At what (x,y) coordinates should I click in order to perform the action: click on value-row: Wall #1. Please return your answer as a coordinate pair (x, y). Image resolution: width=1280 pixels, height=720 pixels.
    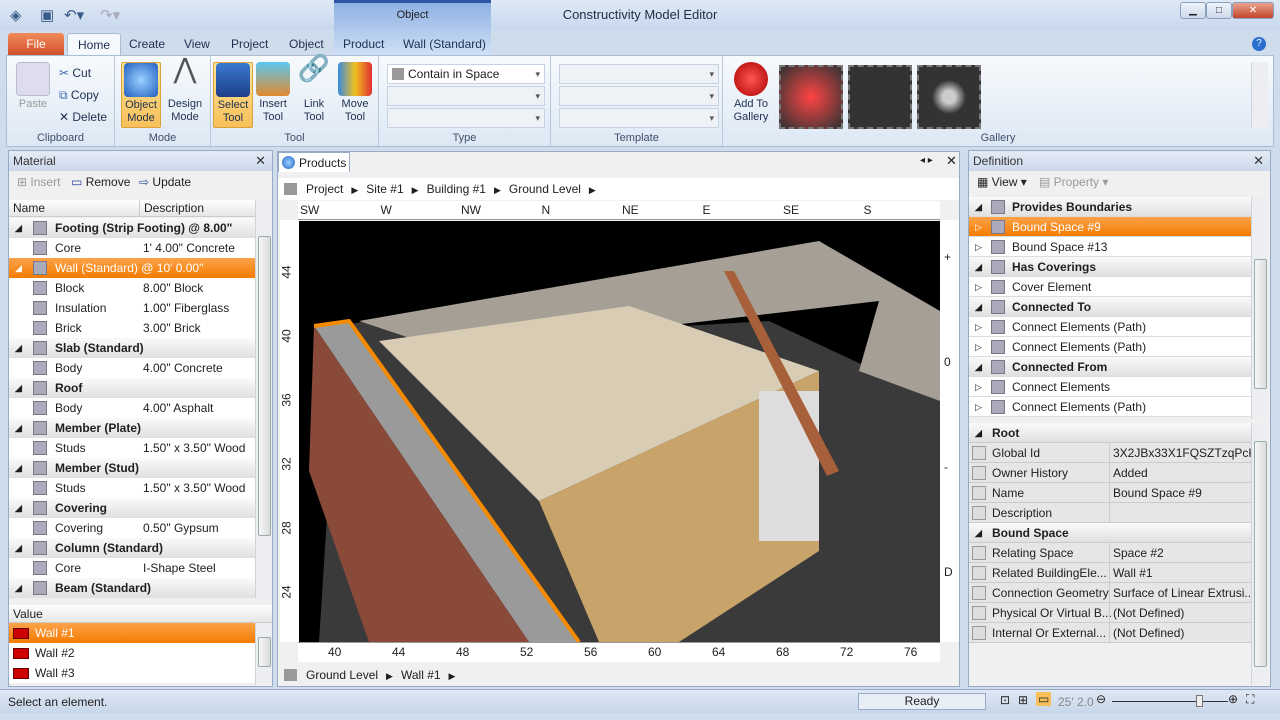
    Looking at the image, I should click on (132, 633).